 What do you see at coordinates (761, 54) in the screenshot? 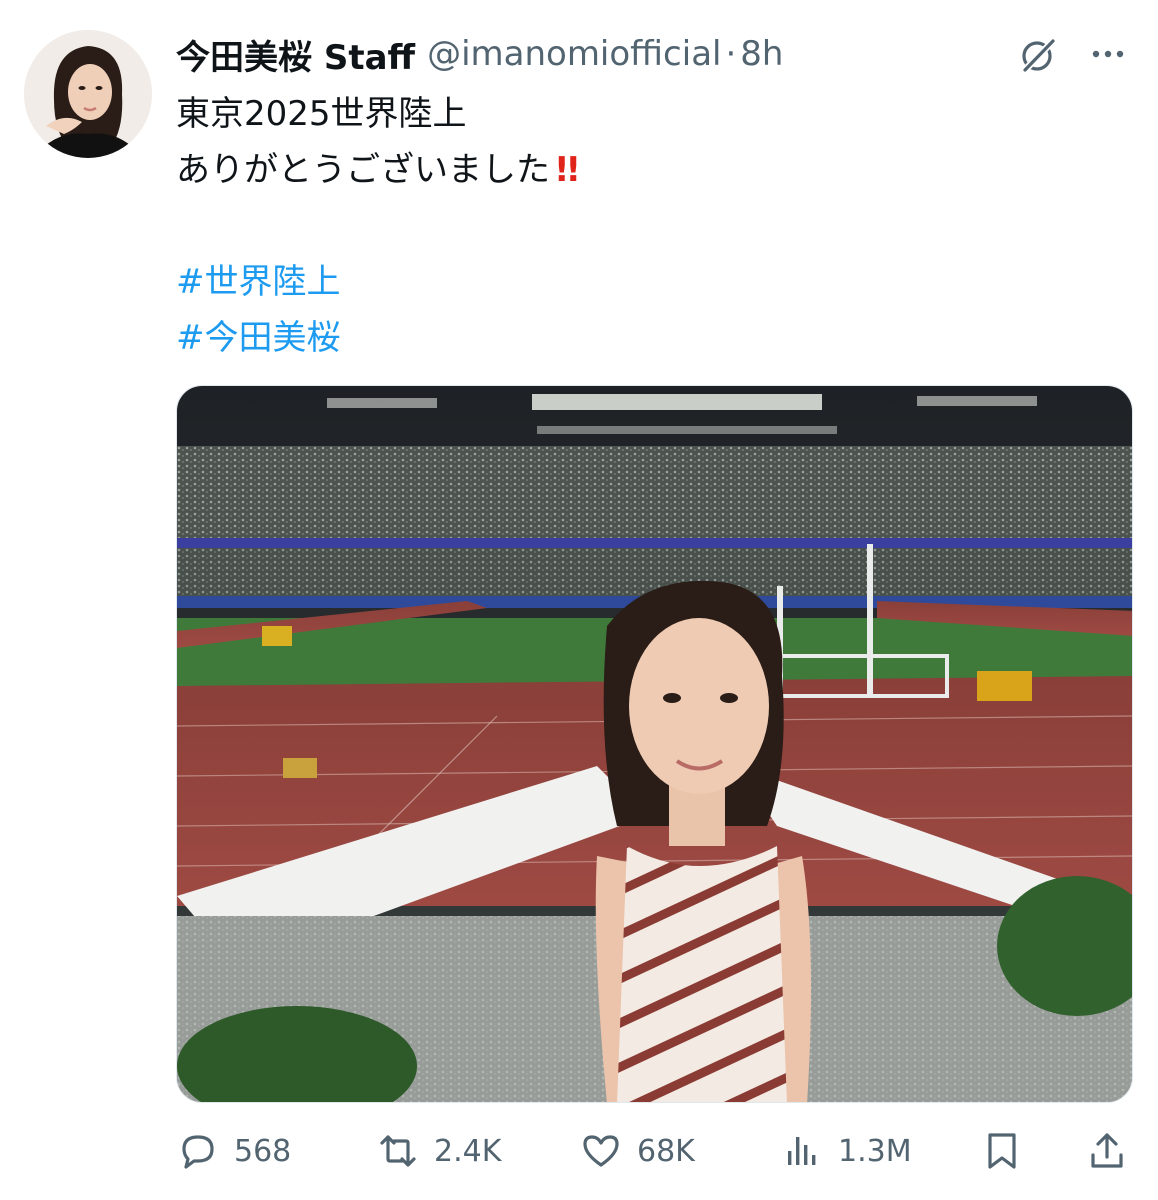
I see `timestamp: 8h` at bounding box center [761, 54].